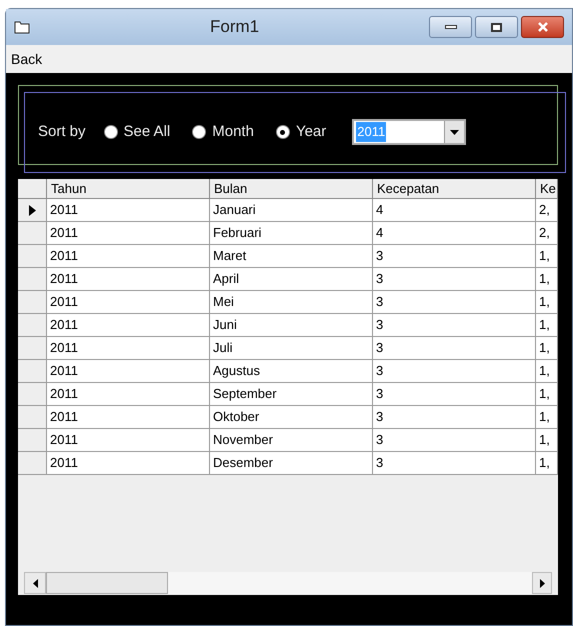 This screenshot has height=626, width=573. What do you see at coordinates (291, 371) in the screenshot?
I see `table-cell: Agustus` at bounding box center [291, 371].